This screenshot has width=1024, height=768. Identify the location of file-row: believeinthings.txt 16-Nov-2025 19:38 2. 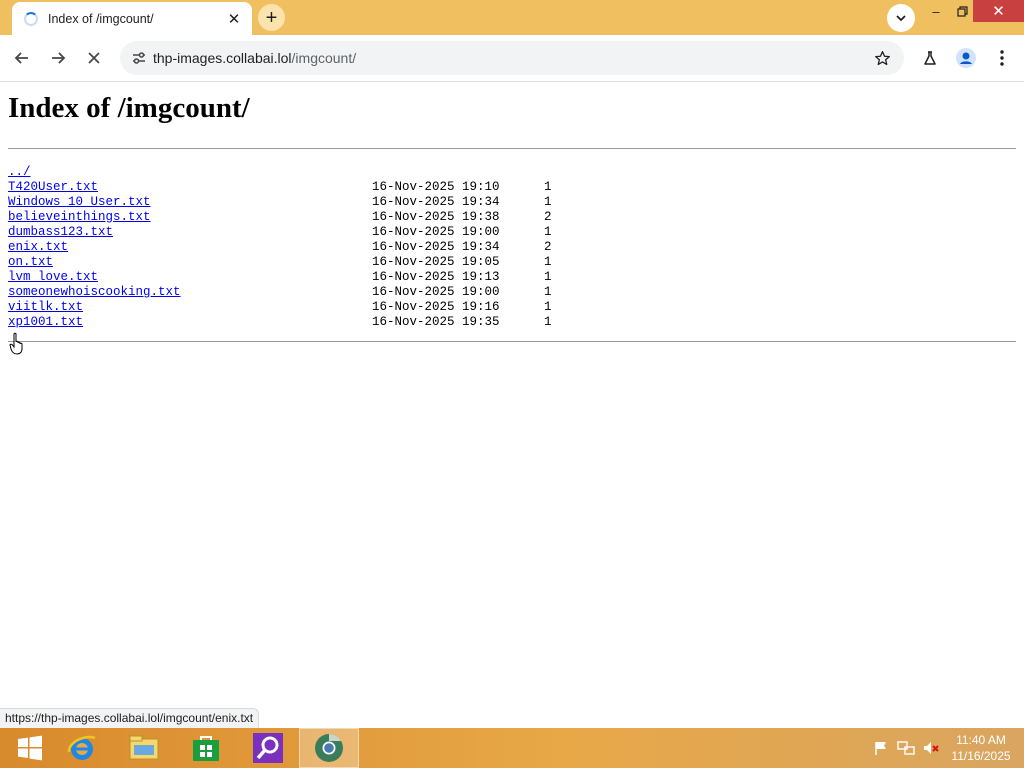
(288, 217).